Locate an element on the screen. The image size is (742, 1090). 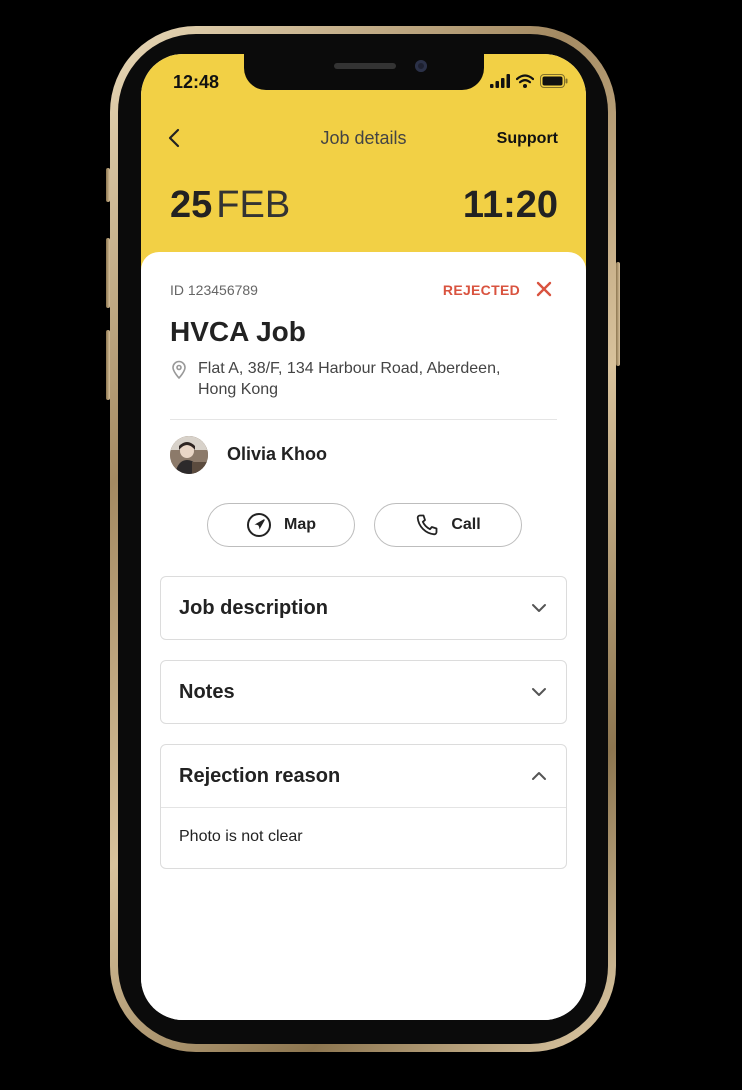
power-button is located at coordinates (618, 314).